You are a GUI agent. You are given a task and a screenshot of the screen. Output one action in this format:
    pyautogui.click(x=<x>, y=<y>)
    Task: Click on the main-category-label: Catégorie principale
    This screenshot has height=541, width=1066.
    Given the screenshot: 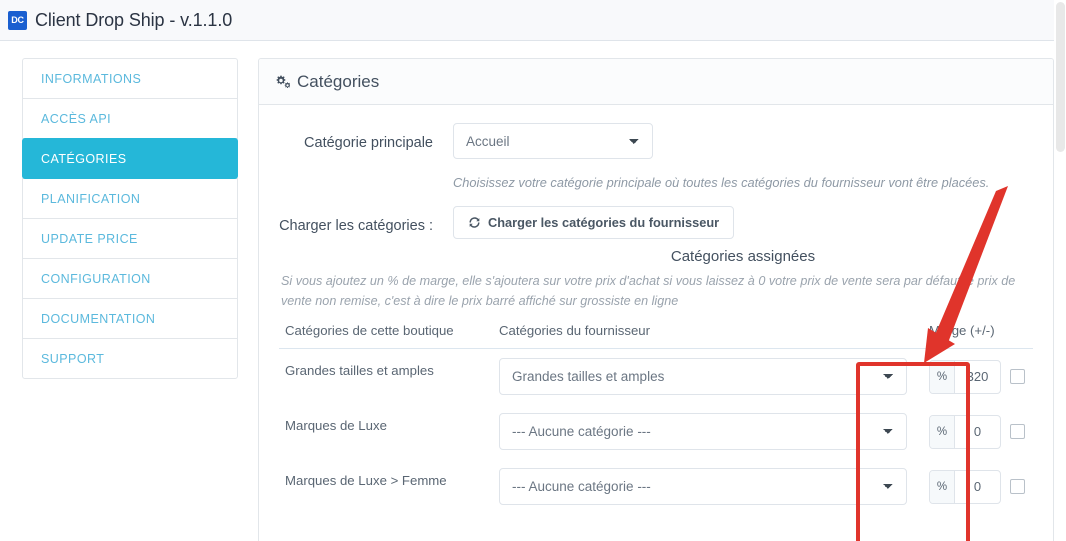 What is the action you would take?
    pyautogui.click(x=368, y=143)
    